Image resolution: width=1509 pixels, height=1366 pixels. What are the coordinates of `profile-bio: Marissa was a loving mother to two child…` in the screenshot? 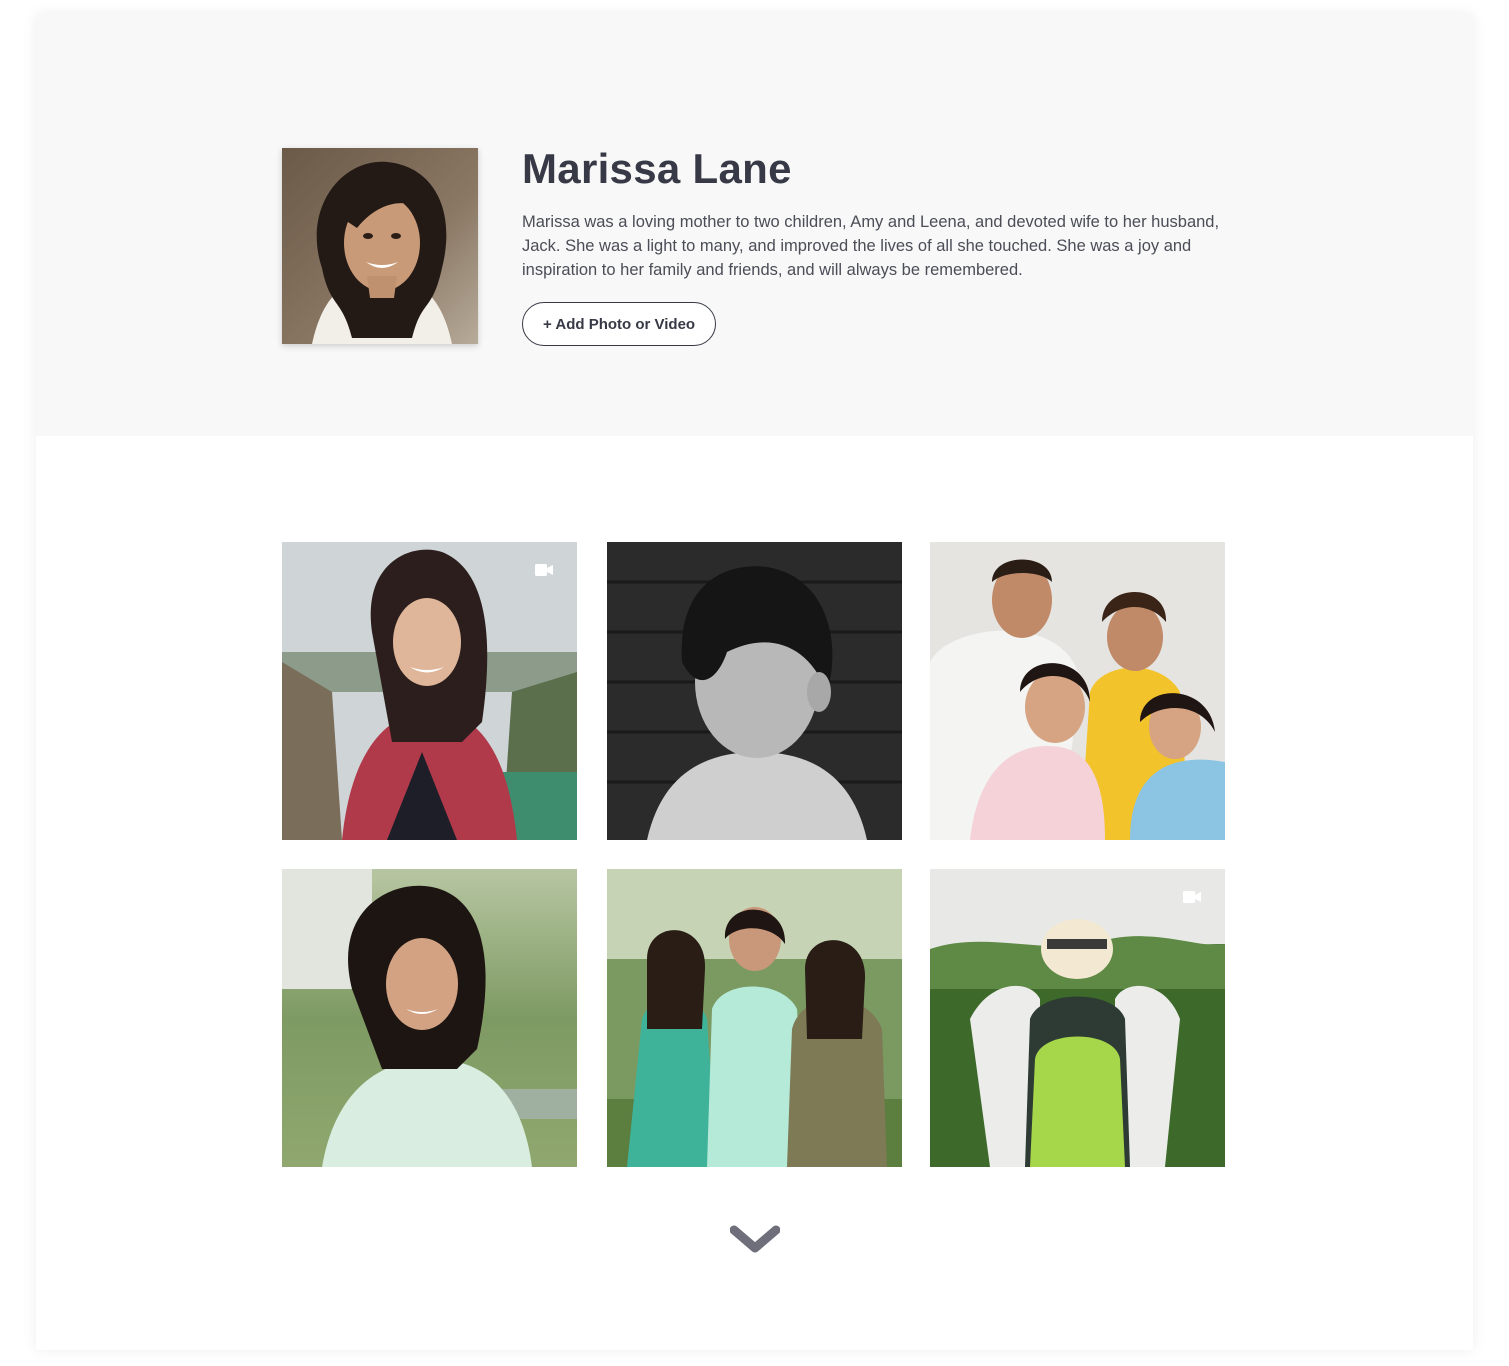 It's located at (871, 246).